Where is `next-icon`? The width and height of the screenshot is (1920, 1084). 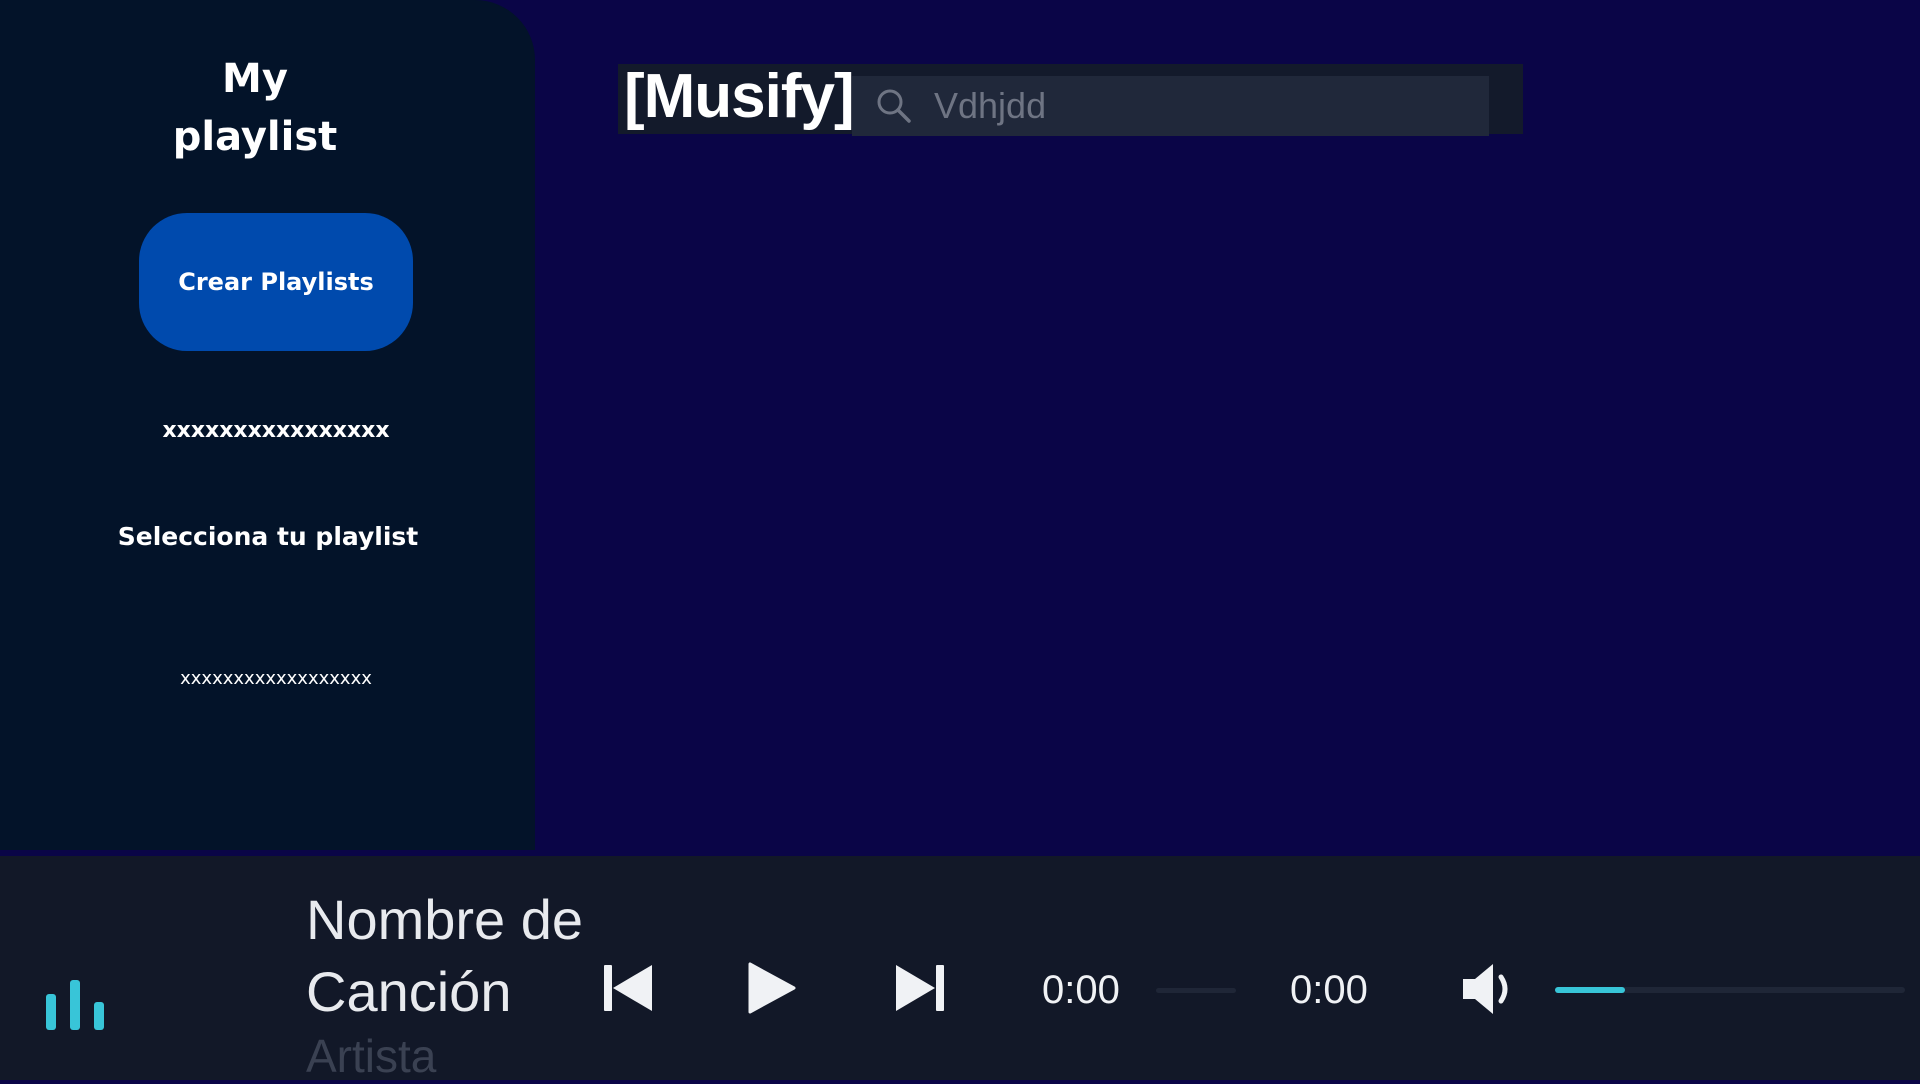
next-icon is located at coordinates (920, 988).